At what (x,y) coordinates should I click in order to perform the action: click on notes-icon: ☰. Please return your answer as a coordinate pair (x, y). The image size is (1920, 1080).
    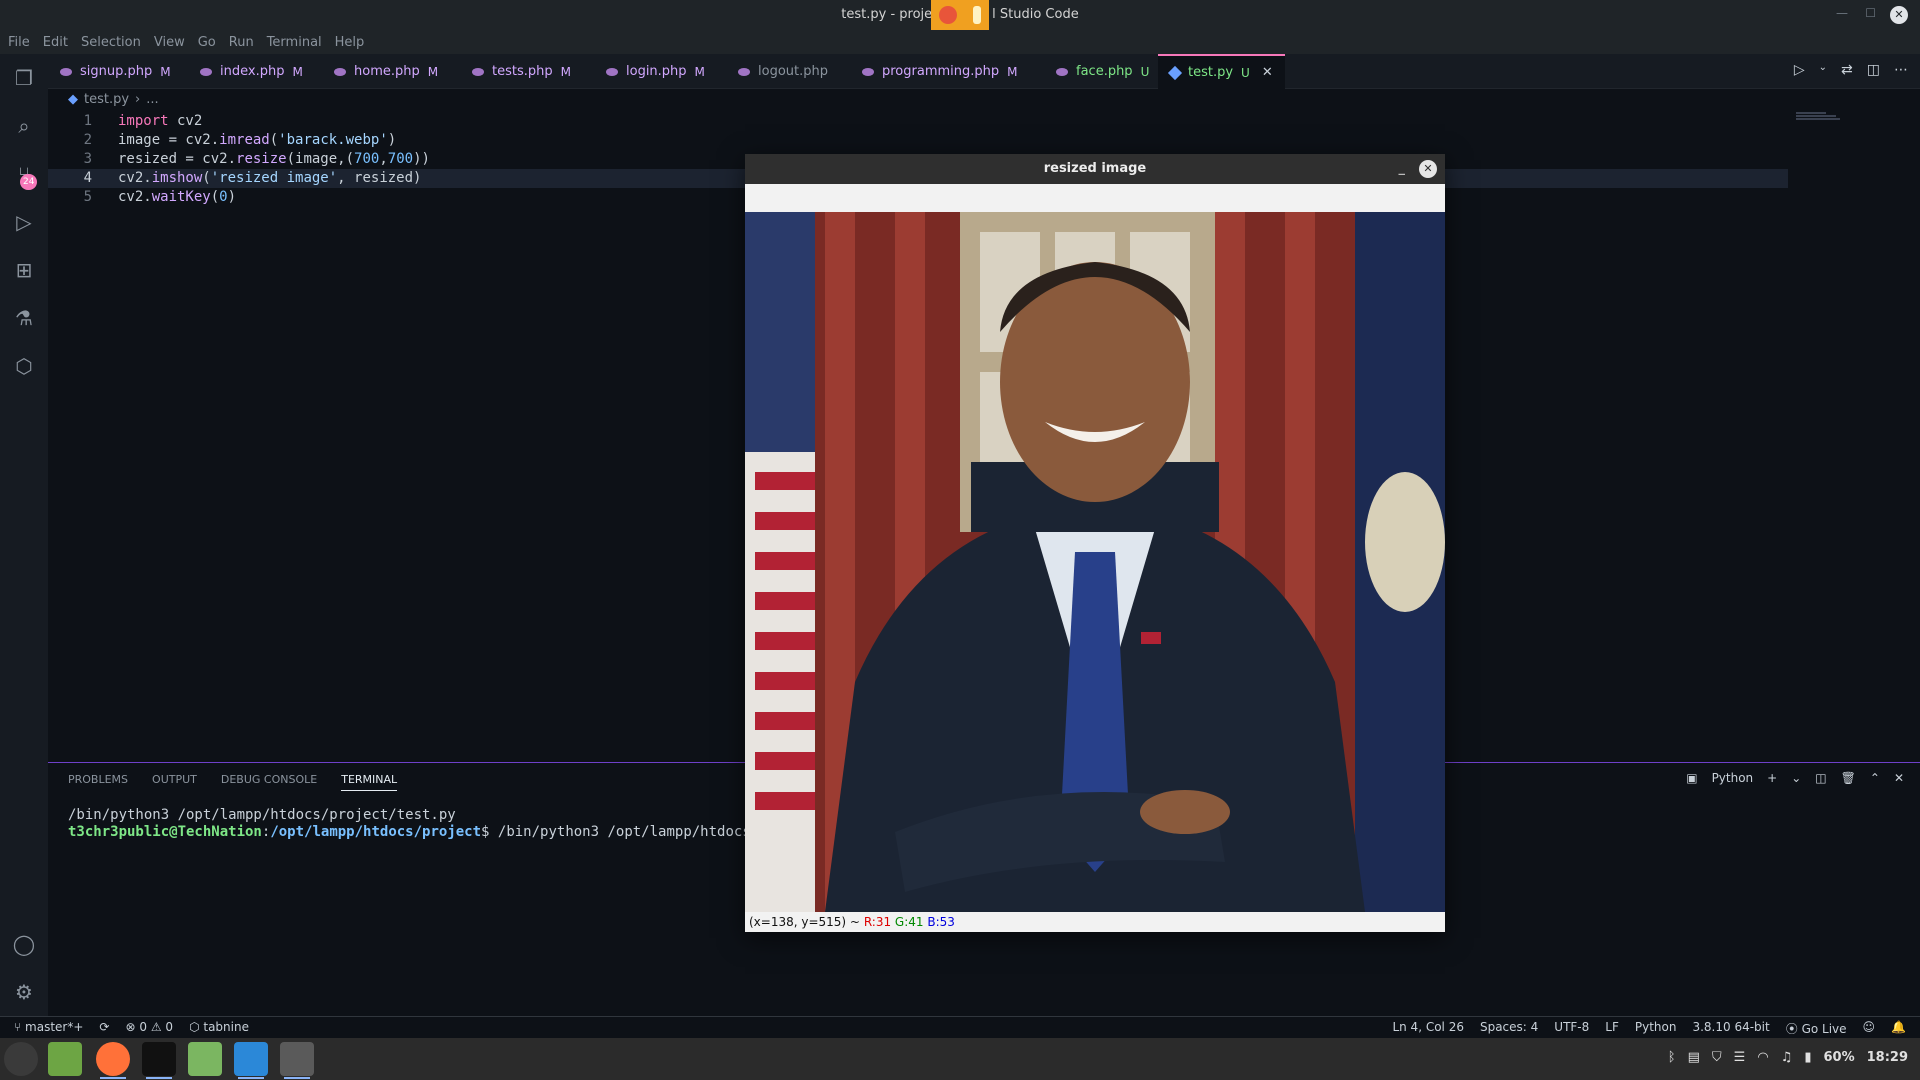
    Looking at the image, I should click on (1740, 1057).